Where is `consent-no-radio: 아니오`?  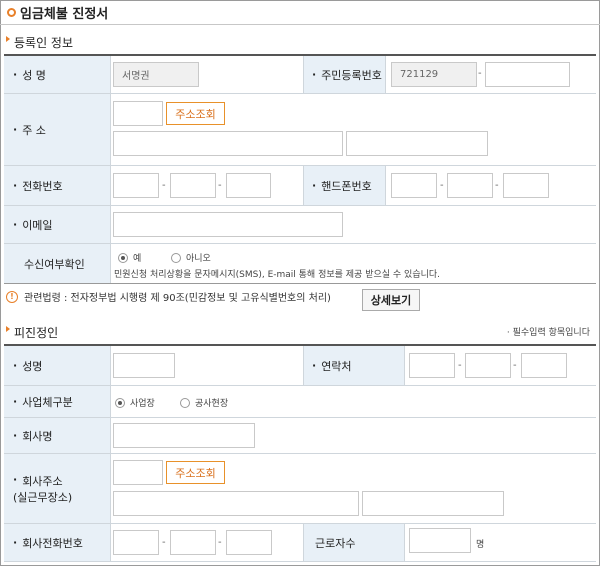 consent-no-radio: 아니오 is located at coordinates (191, 257).